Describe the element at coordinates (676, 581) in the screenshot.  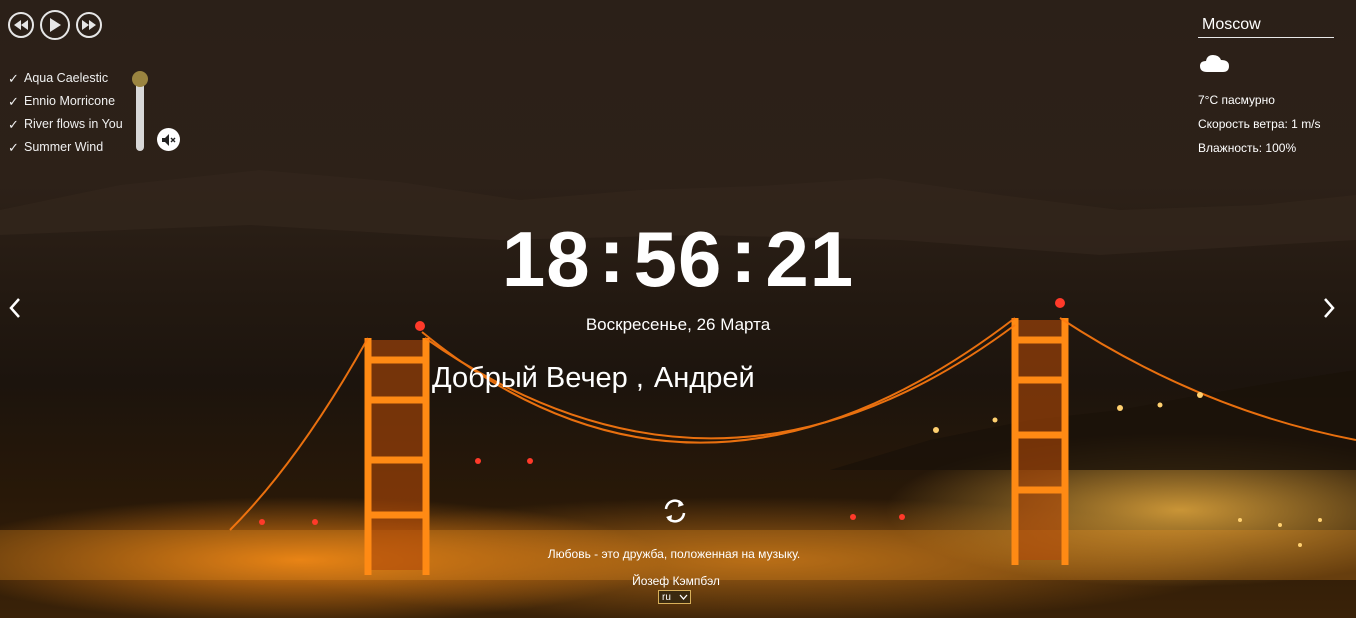
I see `quote-author: Йозеф Кэмпбэл` at that location.